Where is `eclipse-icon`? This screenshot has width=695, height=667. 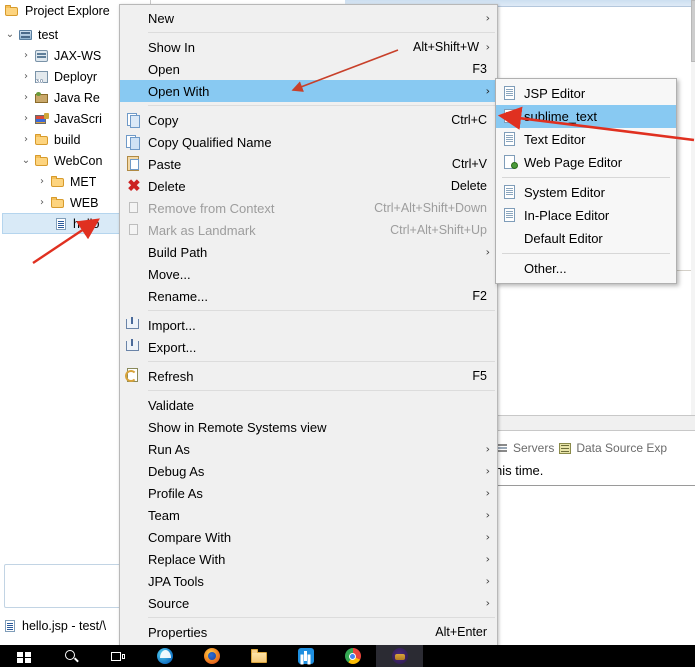
eclipse-icon is located at coordinates (400, 656).